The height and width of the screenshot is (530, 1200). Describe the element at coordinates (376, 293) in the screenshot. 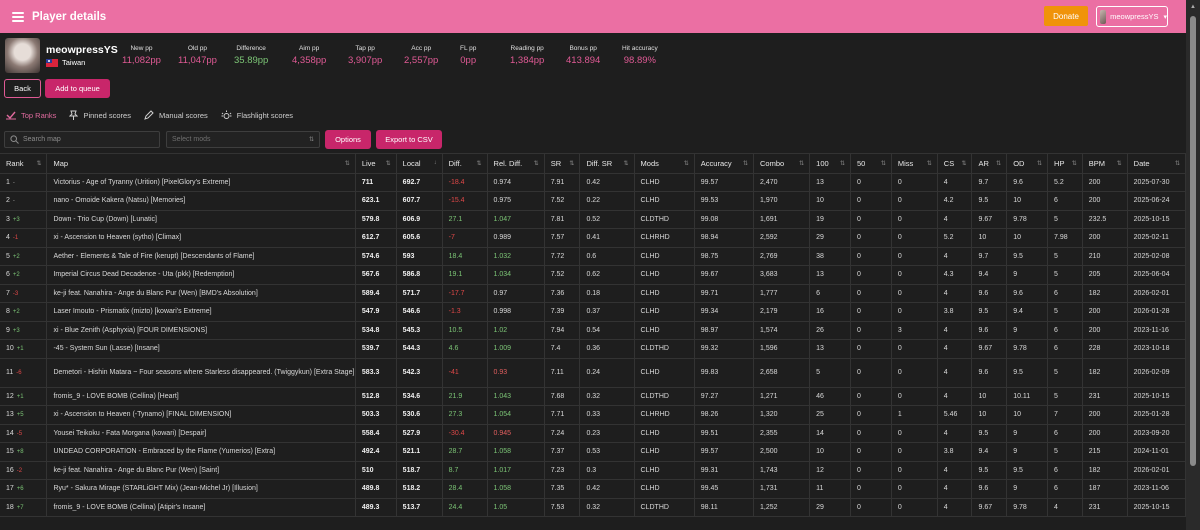

I see `live-cell: 589.4` at that location.